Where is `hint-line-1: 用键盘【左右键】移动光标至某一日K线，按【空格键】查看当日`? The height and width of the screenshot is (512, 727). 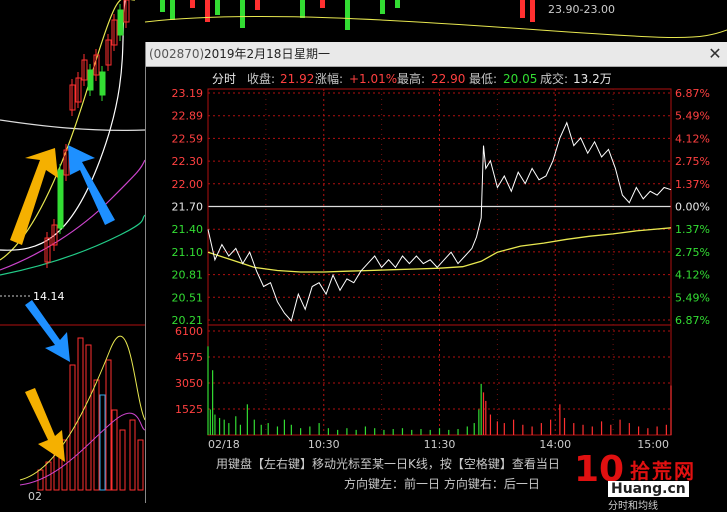 hint-line-1: 用键盘【左右键】移动光标至某一日K线，按【空格键】查看当日 is located at coordinates (388, 464).